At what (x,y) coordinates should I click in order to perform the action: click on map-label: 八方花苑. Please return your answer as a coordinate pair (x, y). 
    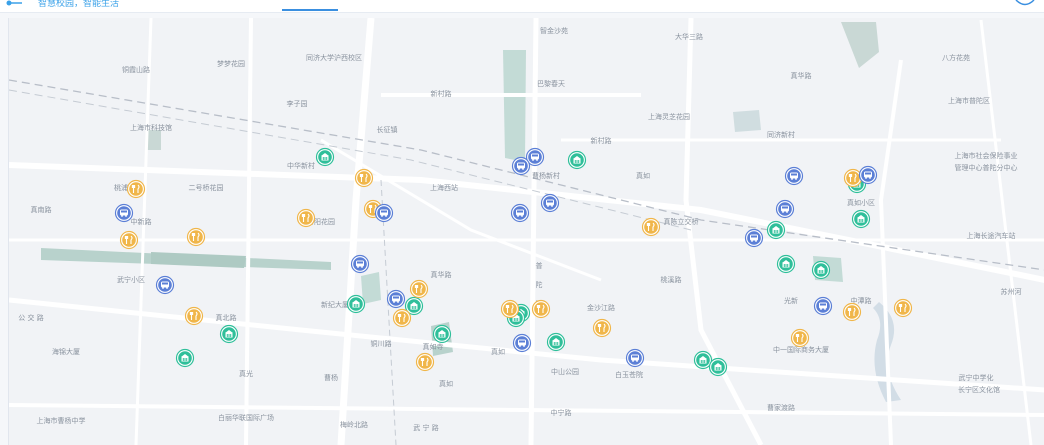
    Looking at the image, I should click on (956, 57).